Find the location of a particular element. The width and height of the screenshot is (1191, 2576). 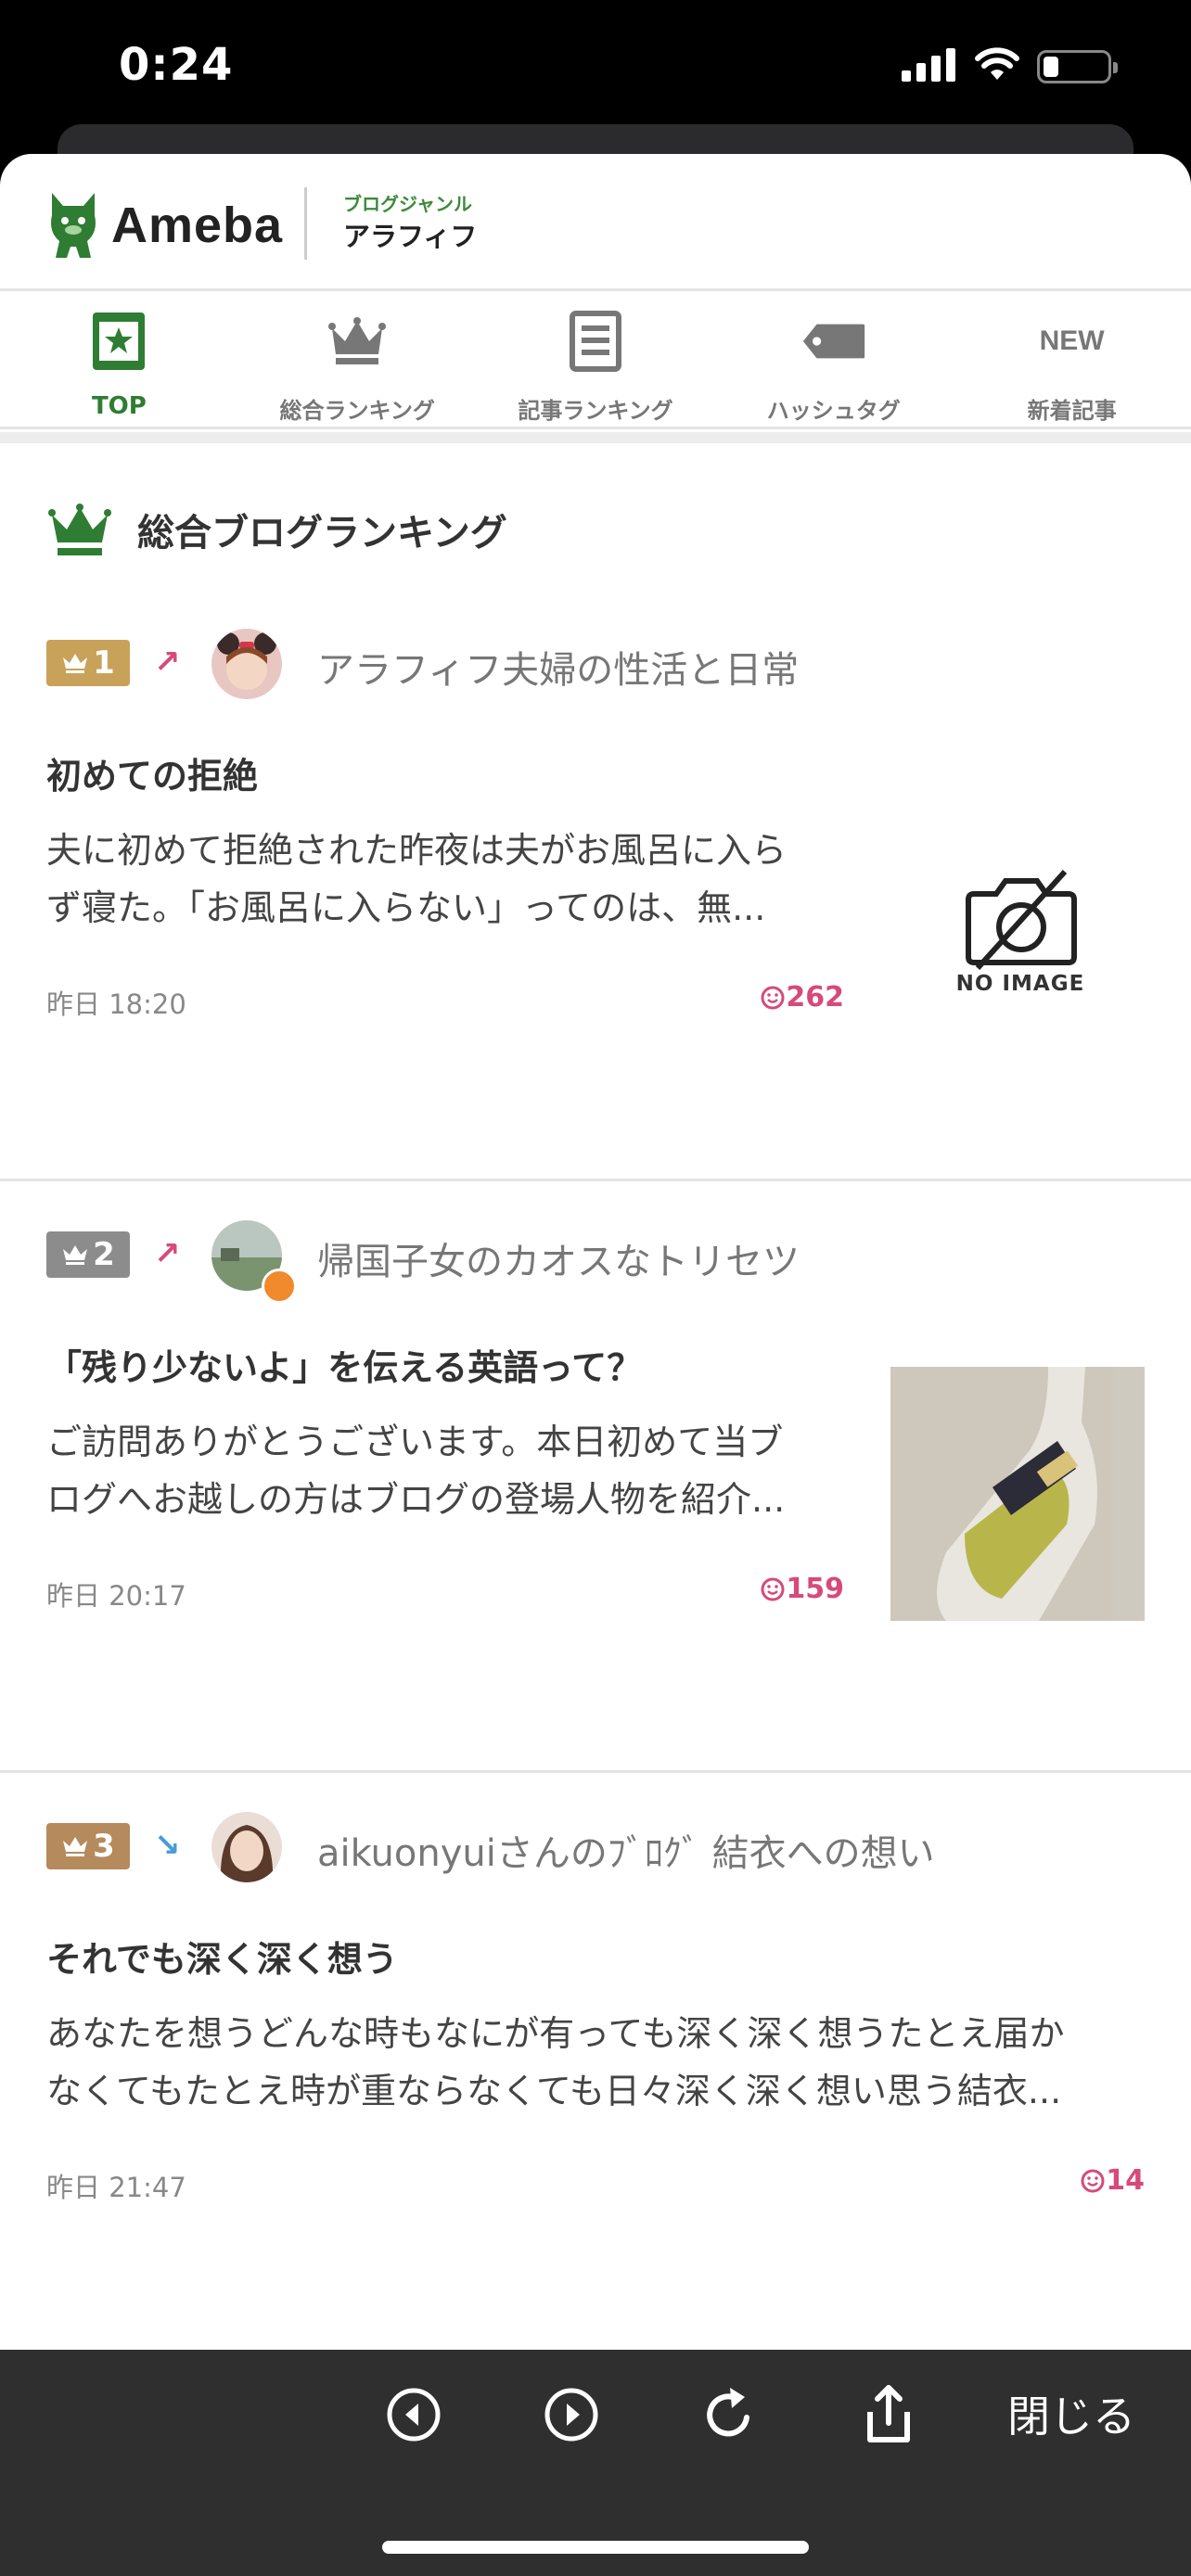

section-header: 総合ブログランキング is located at coordinates (277, 529).